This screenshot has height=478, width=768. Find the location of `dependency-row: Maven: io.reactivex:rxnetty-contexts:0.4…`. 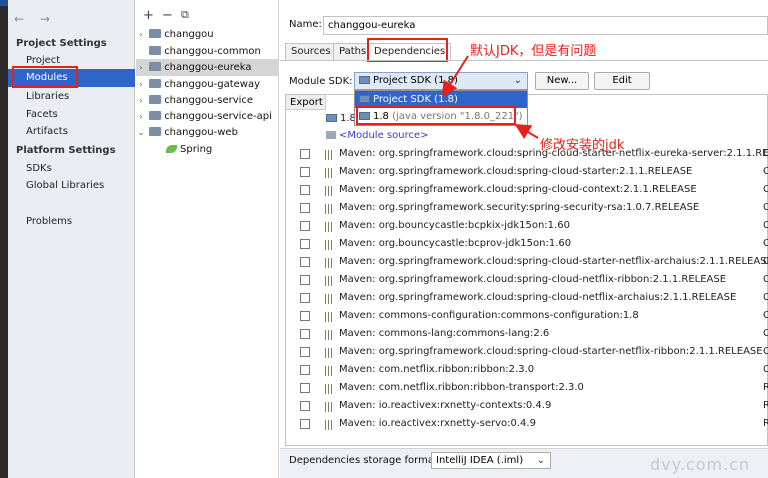

dependency-row: Maven: io.reactivex:rxnetty-contexts:0.4… is located at coordinates (527, 406).